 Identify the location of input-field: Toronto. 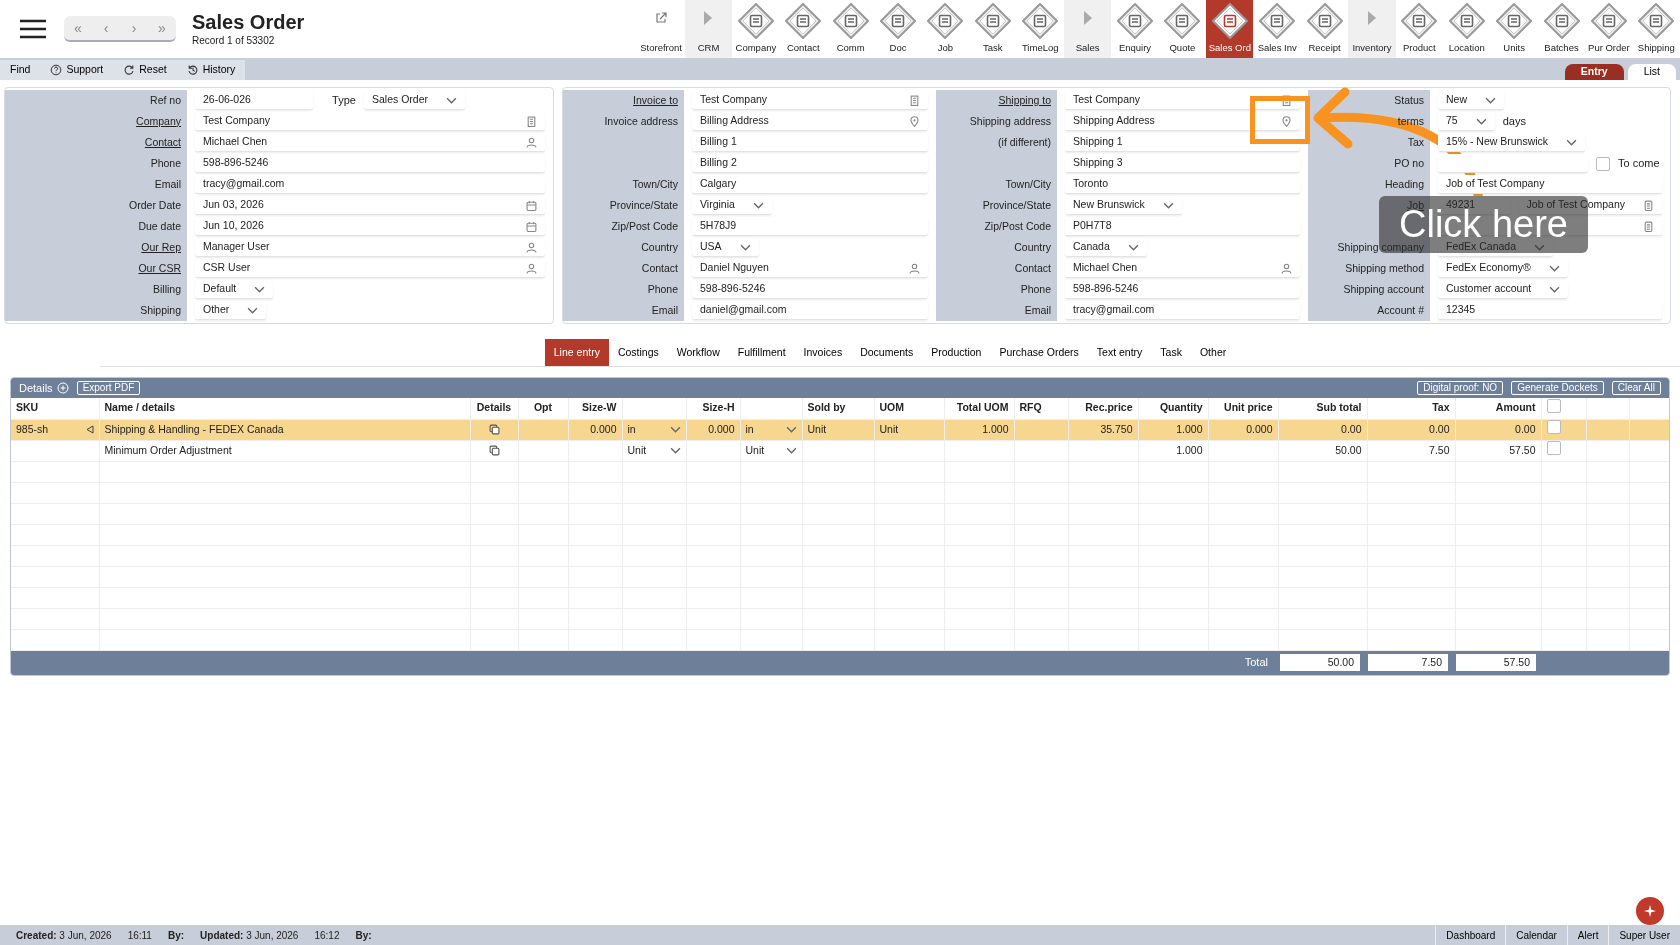
(1182, 184).